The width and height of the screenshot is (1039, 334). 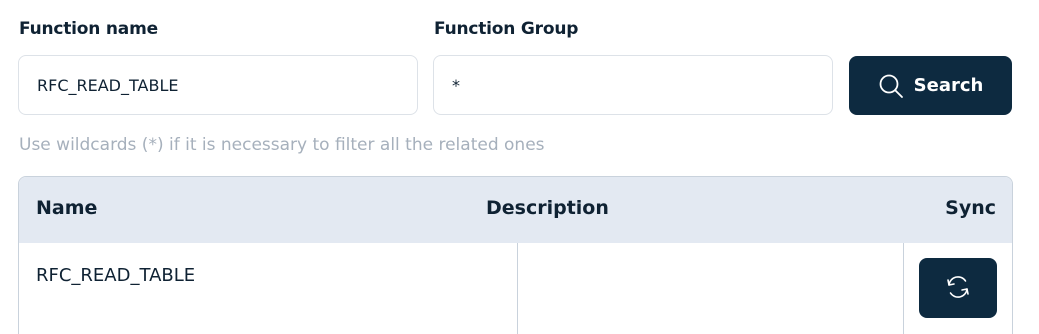 I want to click on search-button-label: Search, so click(x=948, y=85).